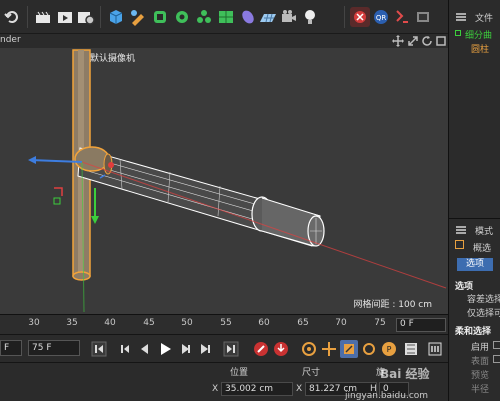  Describe the element at coordinates (248, 17) in the screenshot. I see `deform-icon` at that location.